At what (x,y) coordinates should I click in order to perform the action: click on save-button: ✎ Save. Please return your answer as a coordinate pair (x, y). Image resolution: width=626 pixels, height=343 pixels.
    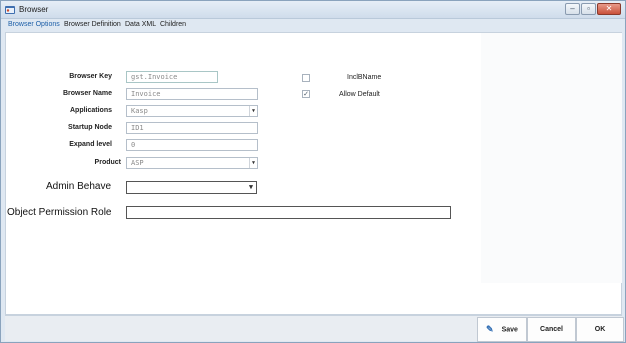
    Looking at the image, I should click on (502, 329).